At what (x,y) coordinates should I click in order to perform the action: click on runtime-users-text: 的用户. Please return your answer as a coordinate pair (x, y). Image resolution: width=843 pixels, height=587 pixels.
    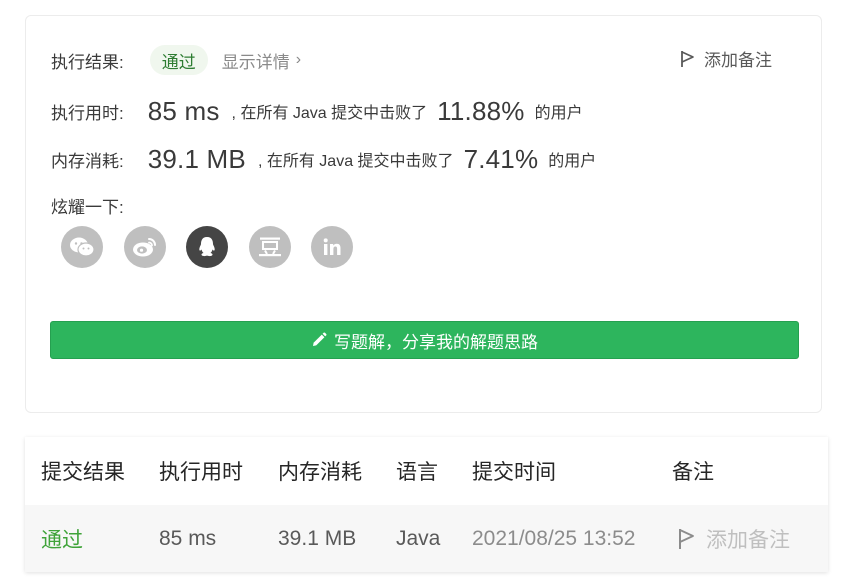
    Looking at the image, I should click on (558, 113).